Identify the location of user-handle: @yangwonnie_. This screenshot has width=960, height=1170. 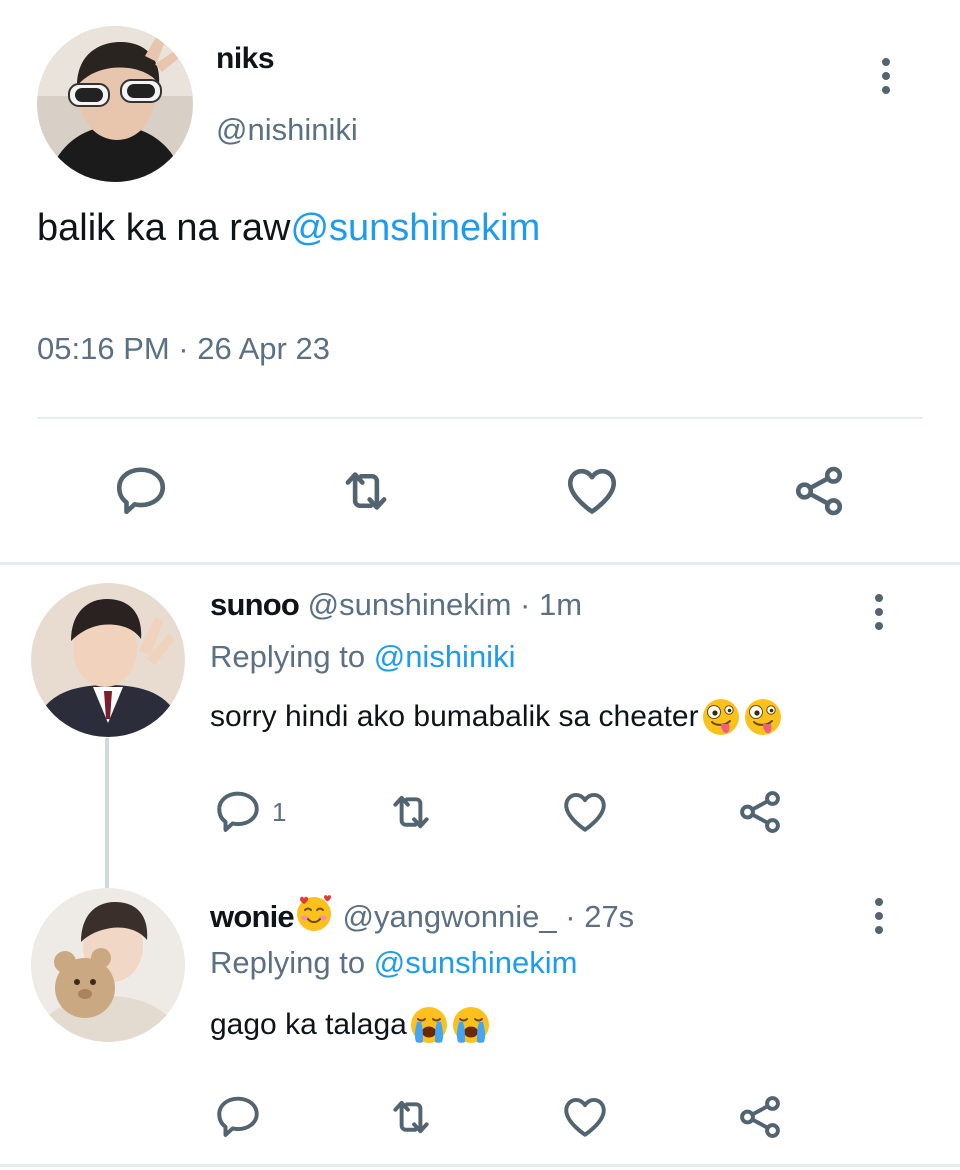
(449, 916).